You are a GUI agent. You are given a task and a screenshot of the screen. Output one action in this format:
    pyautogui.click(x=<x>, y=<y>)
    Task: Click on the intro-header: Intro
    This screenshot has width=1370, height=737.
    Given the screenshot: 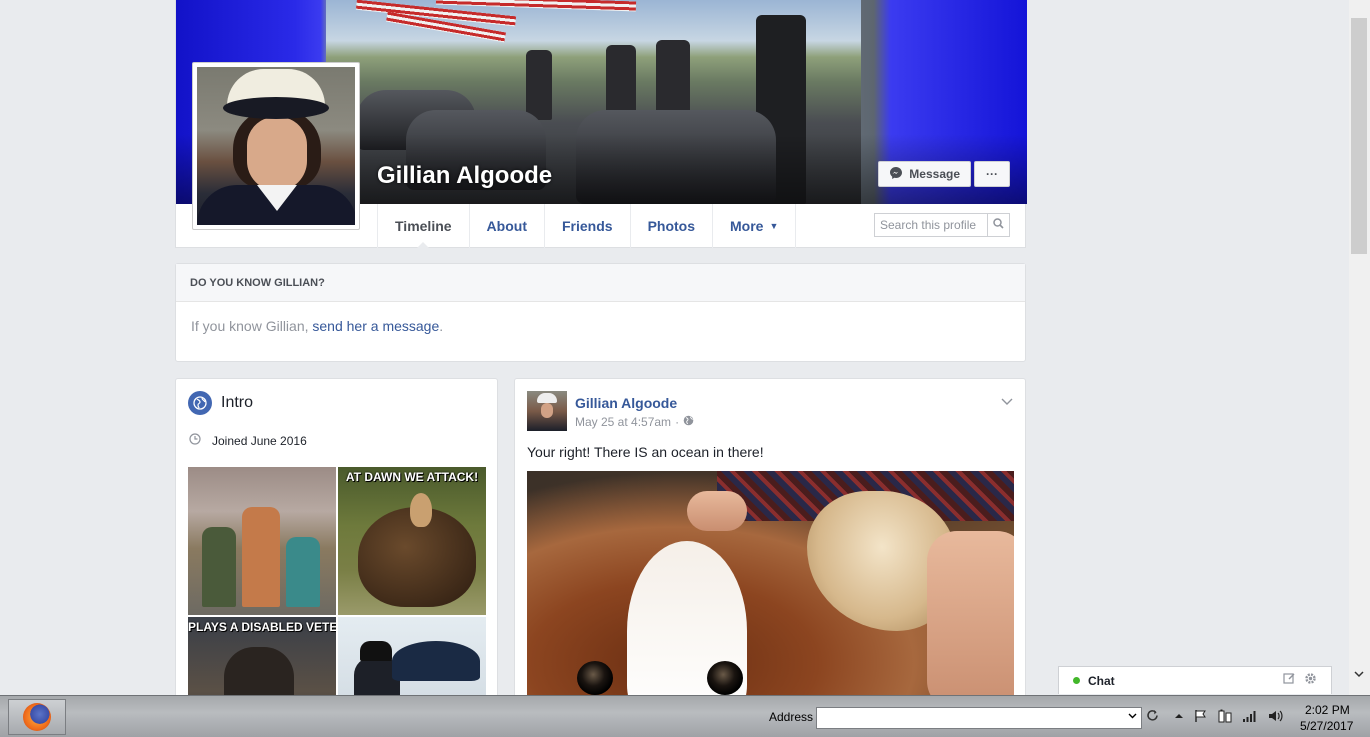 What is the action you would take?
    pyautogui.click(x=336, y=397)
    